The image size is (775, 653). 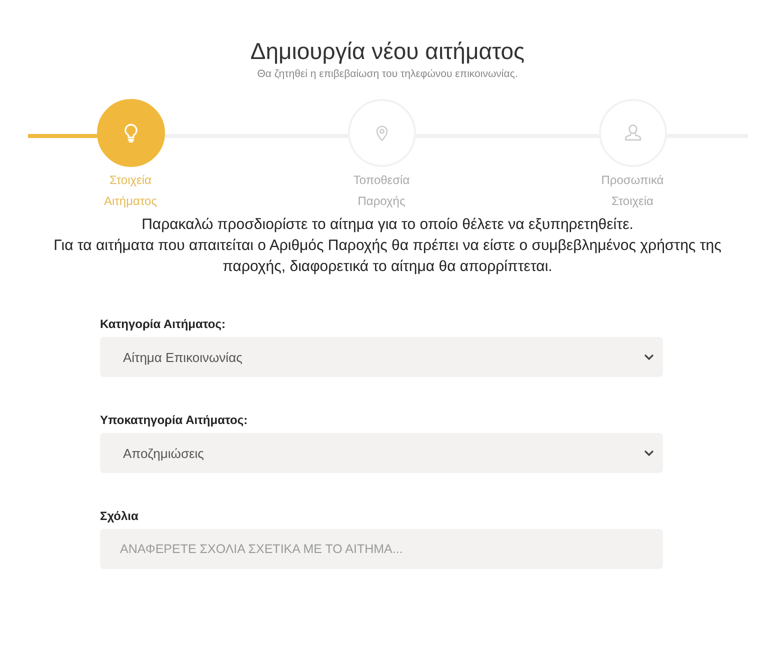 What do you see at coordinates (387, 256) in the screenshot?
I see `instruction-text: Για τα αιτήματα που απαιτείται ο Αριθμός Παροχής θα πρέπει να είστε ο συμβεβλημένος χρήστης της παροχής, διαφορετικά το αίτημα θα απορρίπτεται.` at bounding box center [387, 256].